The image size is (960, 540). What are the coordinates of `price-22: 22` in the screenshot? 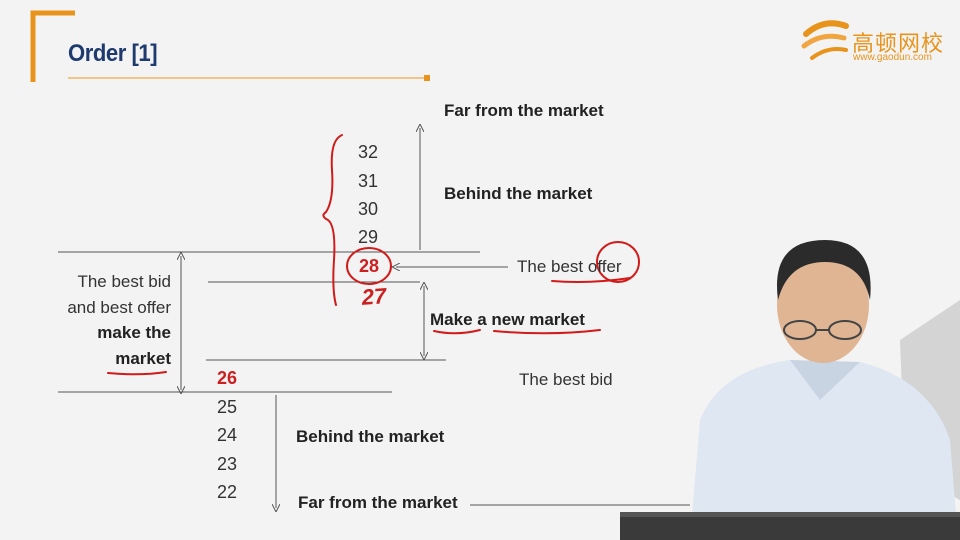 It's located at (227, 492).